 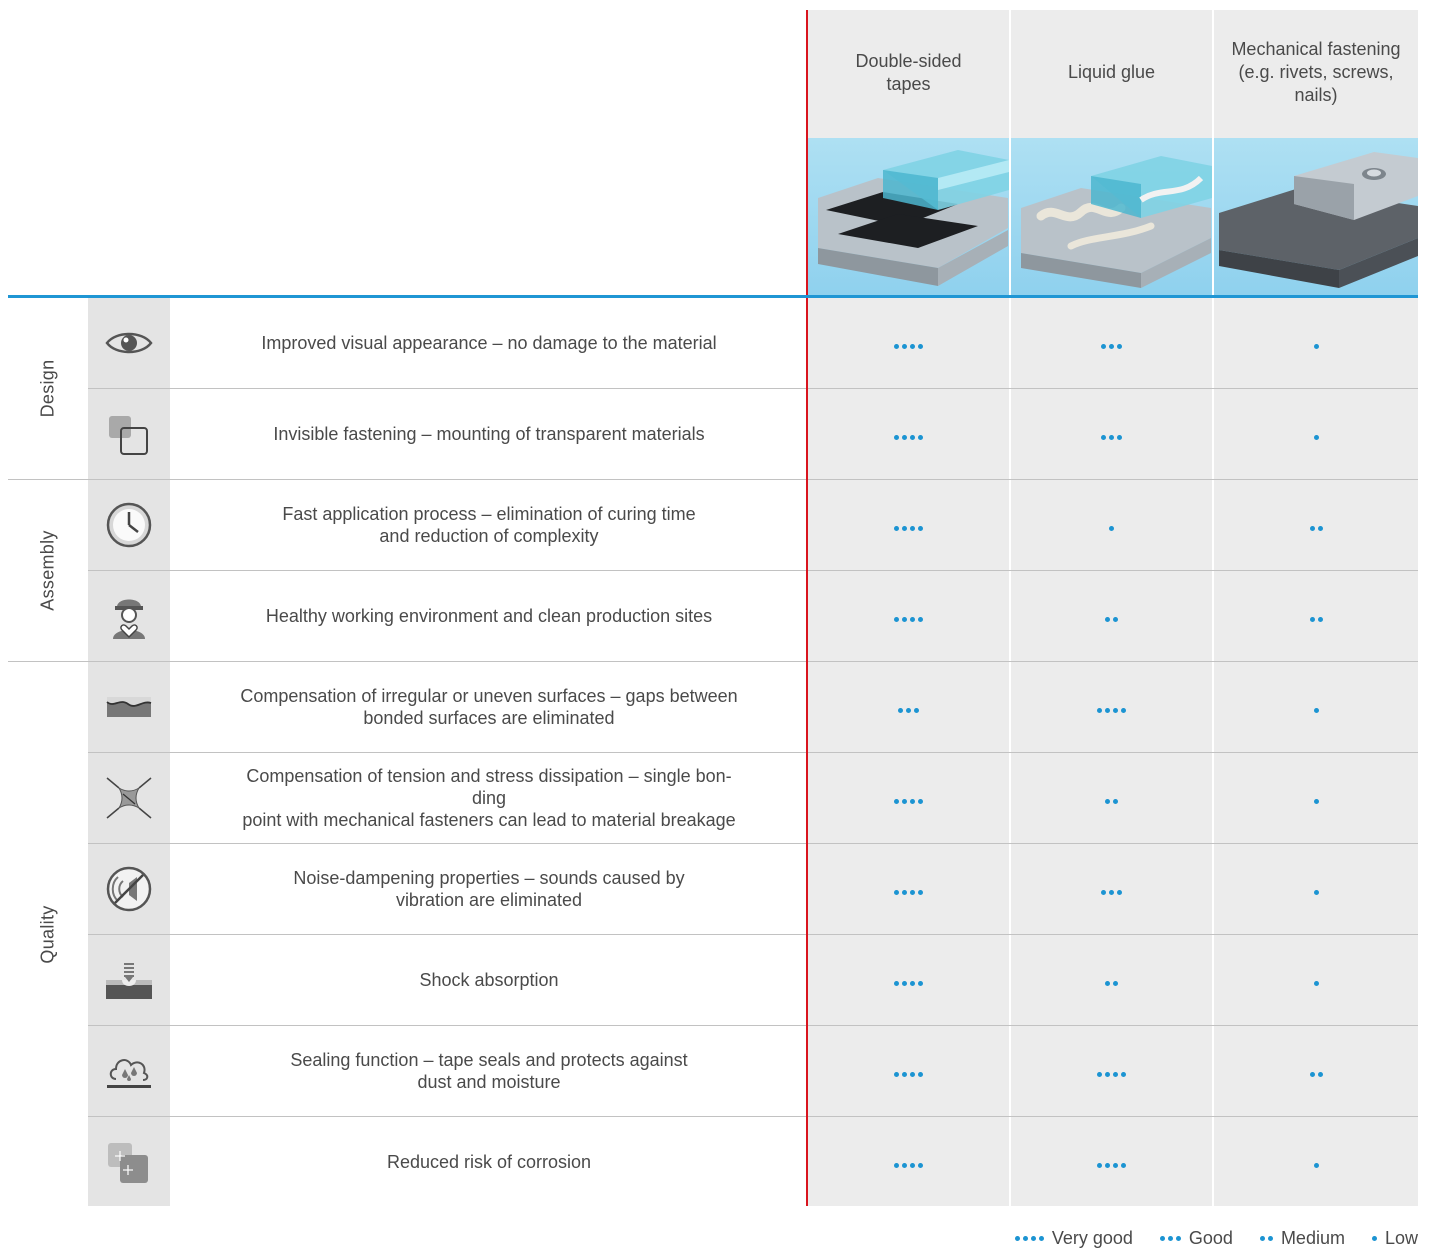 I want to click on feature-label: Shock absorption, so click(x=489, y=980).